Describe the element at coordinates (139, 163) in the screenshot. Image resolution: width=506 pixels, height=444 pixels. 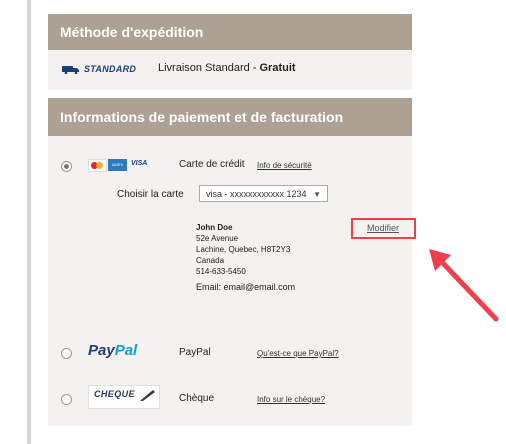
I see `visa-icon: VISA` at that location.